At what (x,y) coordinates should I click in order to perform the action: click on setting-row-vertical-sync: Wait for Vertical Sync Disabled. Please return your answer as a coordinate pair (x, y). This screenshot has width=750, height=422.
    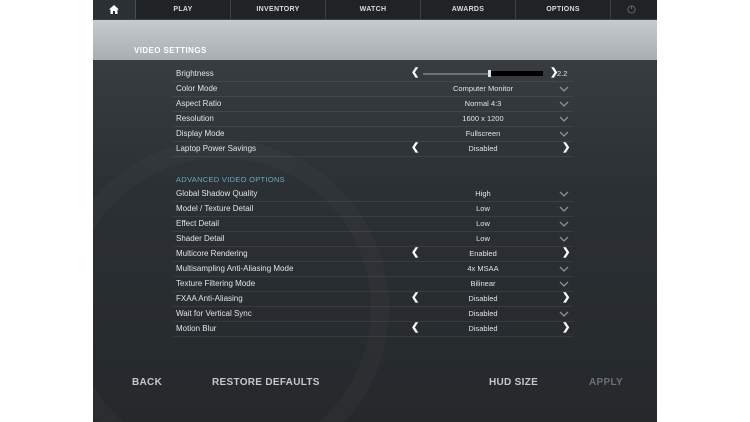
    Looking at the image, I should click on (373, 314).